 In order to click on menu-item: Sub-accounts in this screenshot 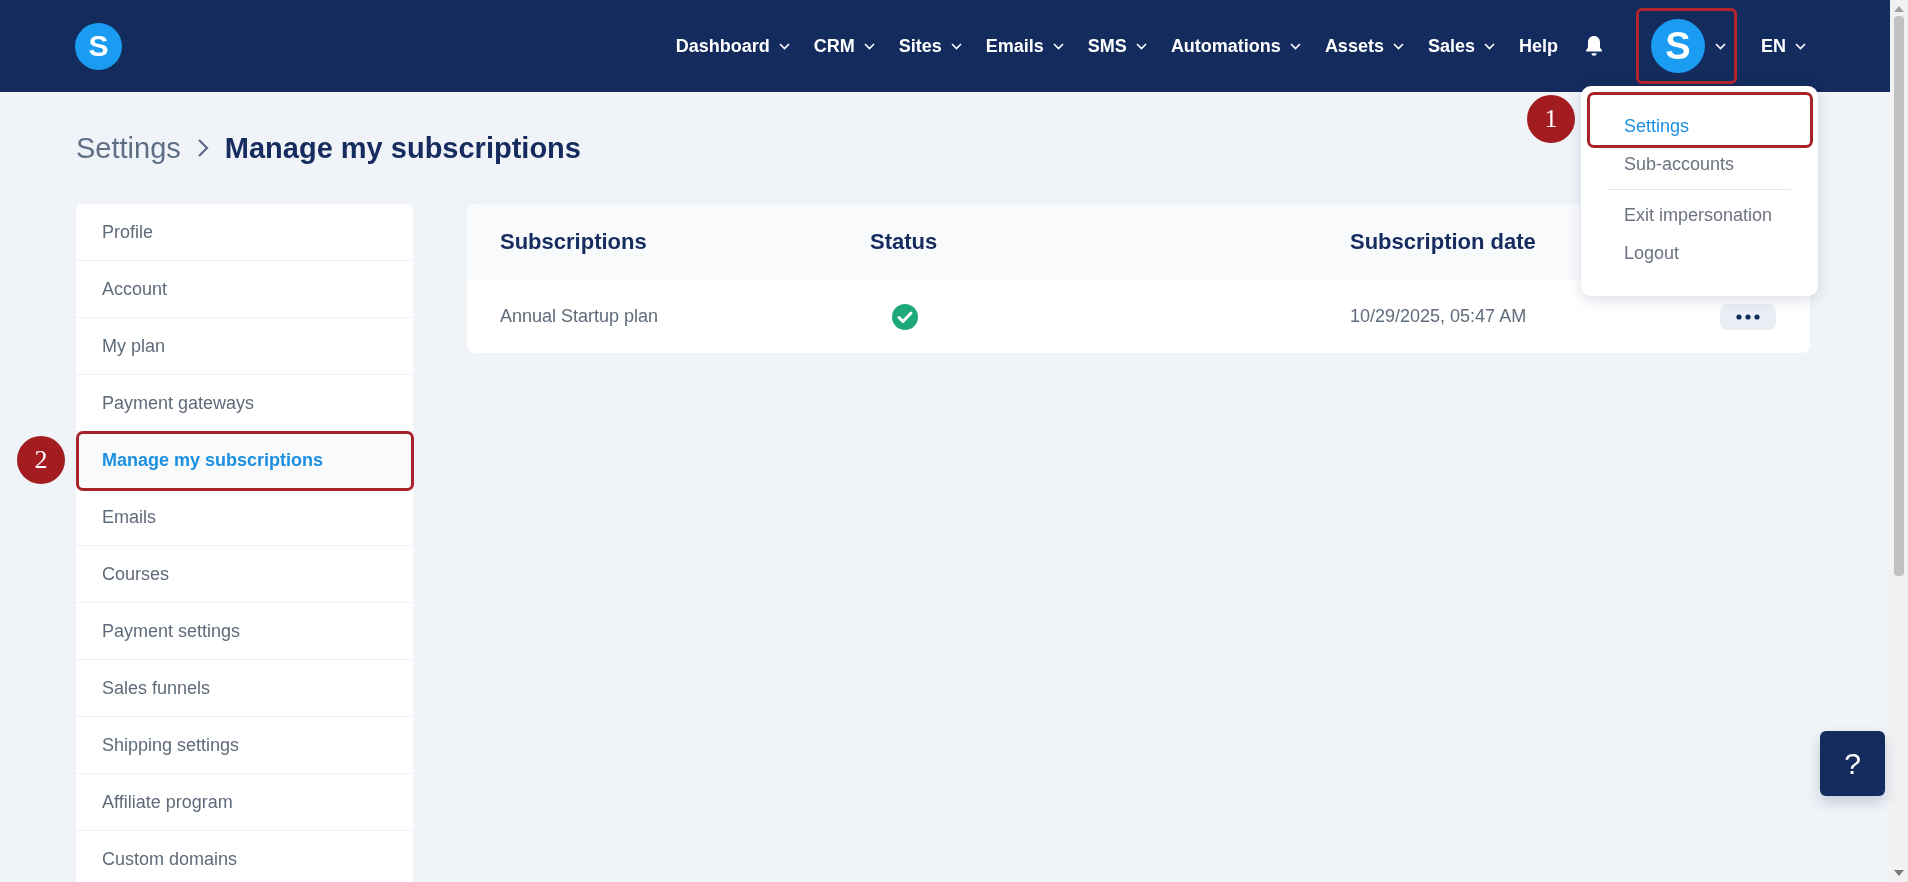, I will do `click(1699, 164)`.